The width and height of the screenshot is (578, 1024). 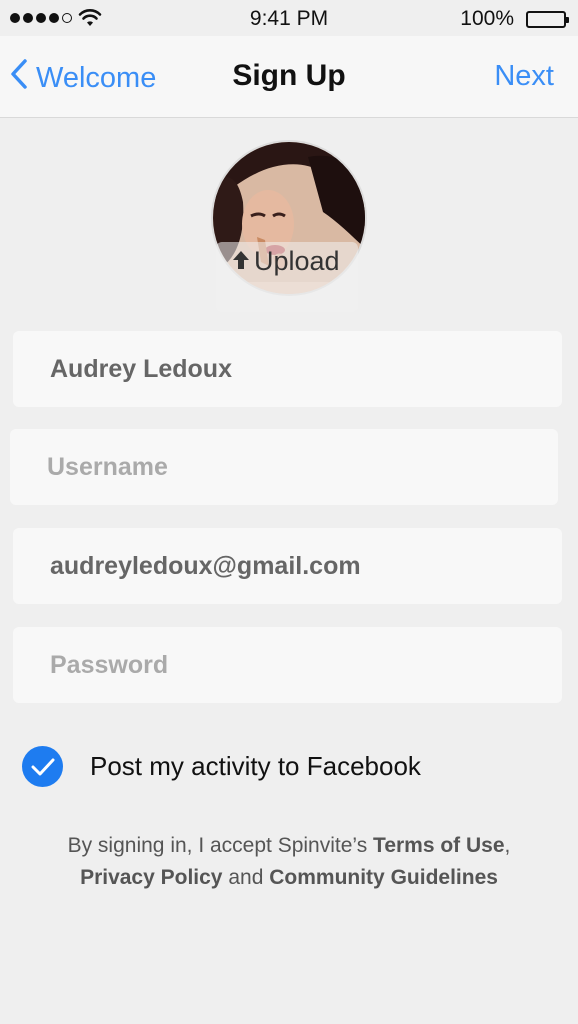 I want to click on full-name-field: Audrey Ledoux, so click(x=287, y=369).